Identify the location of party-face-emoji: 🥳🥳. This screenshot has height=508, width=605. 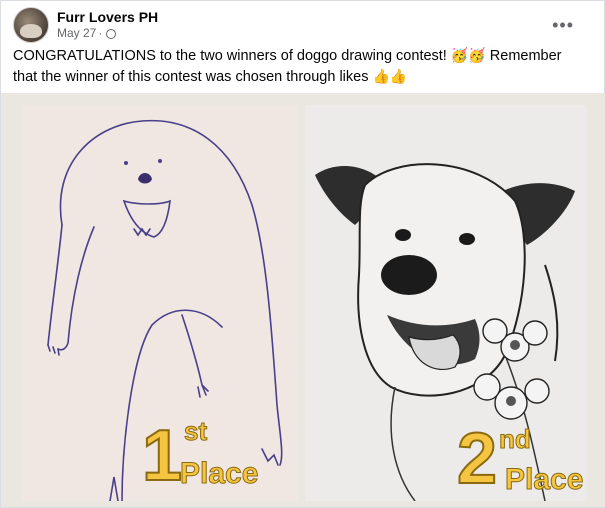
(468, 55).